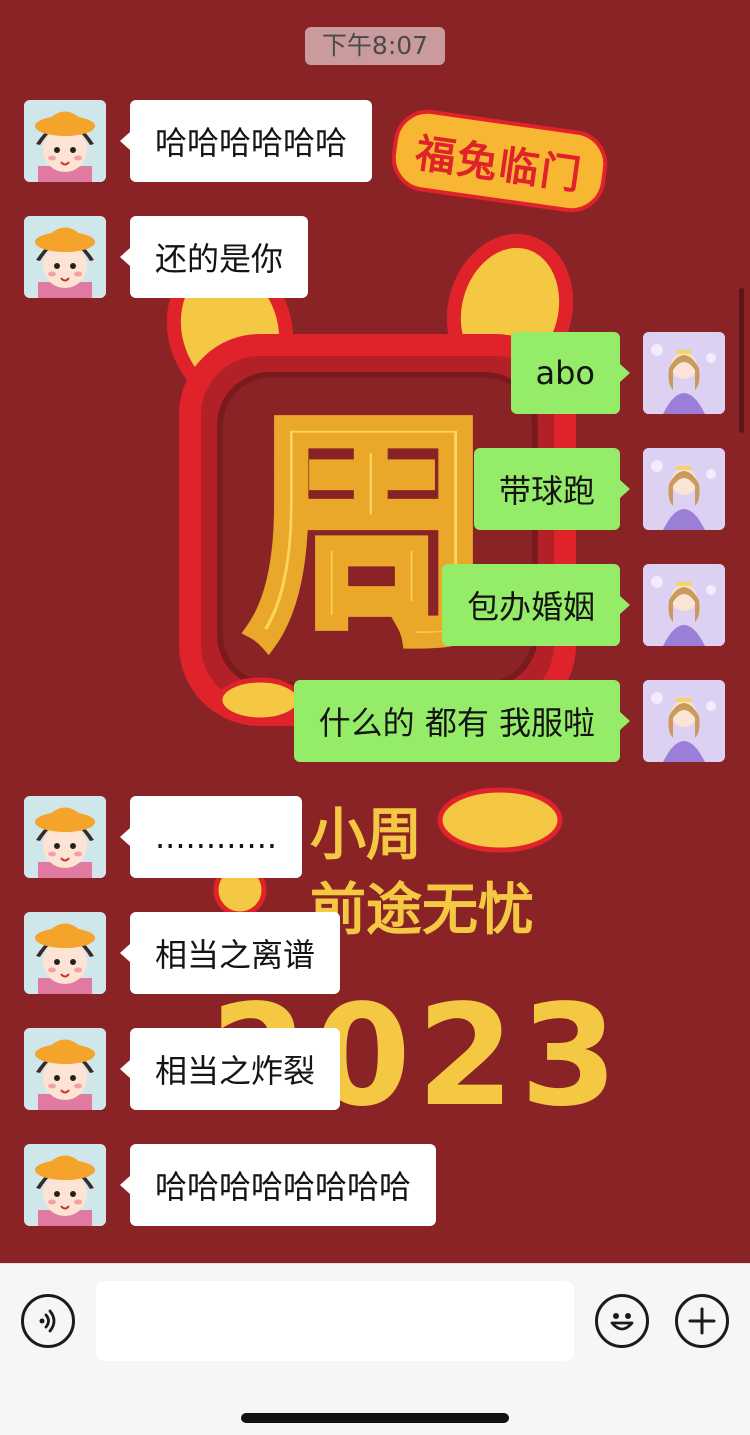 This screenshot has height=1435, width=750. What do you see at coordinates (375, 605) in the screenshot?
I see `message-row: 包办婚姻` at bounding box center [375, 605].